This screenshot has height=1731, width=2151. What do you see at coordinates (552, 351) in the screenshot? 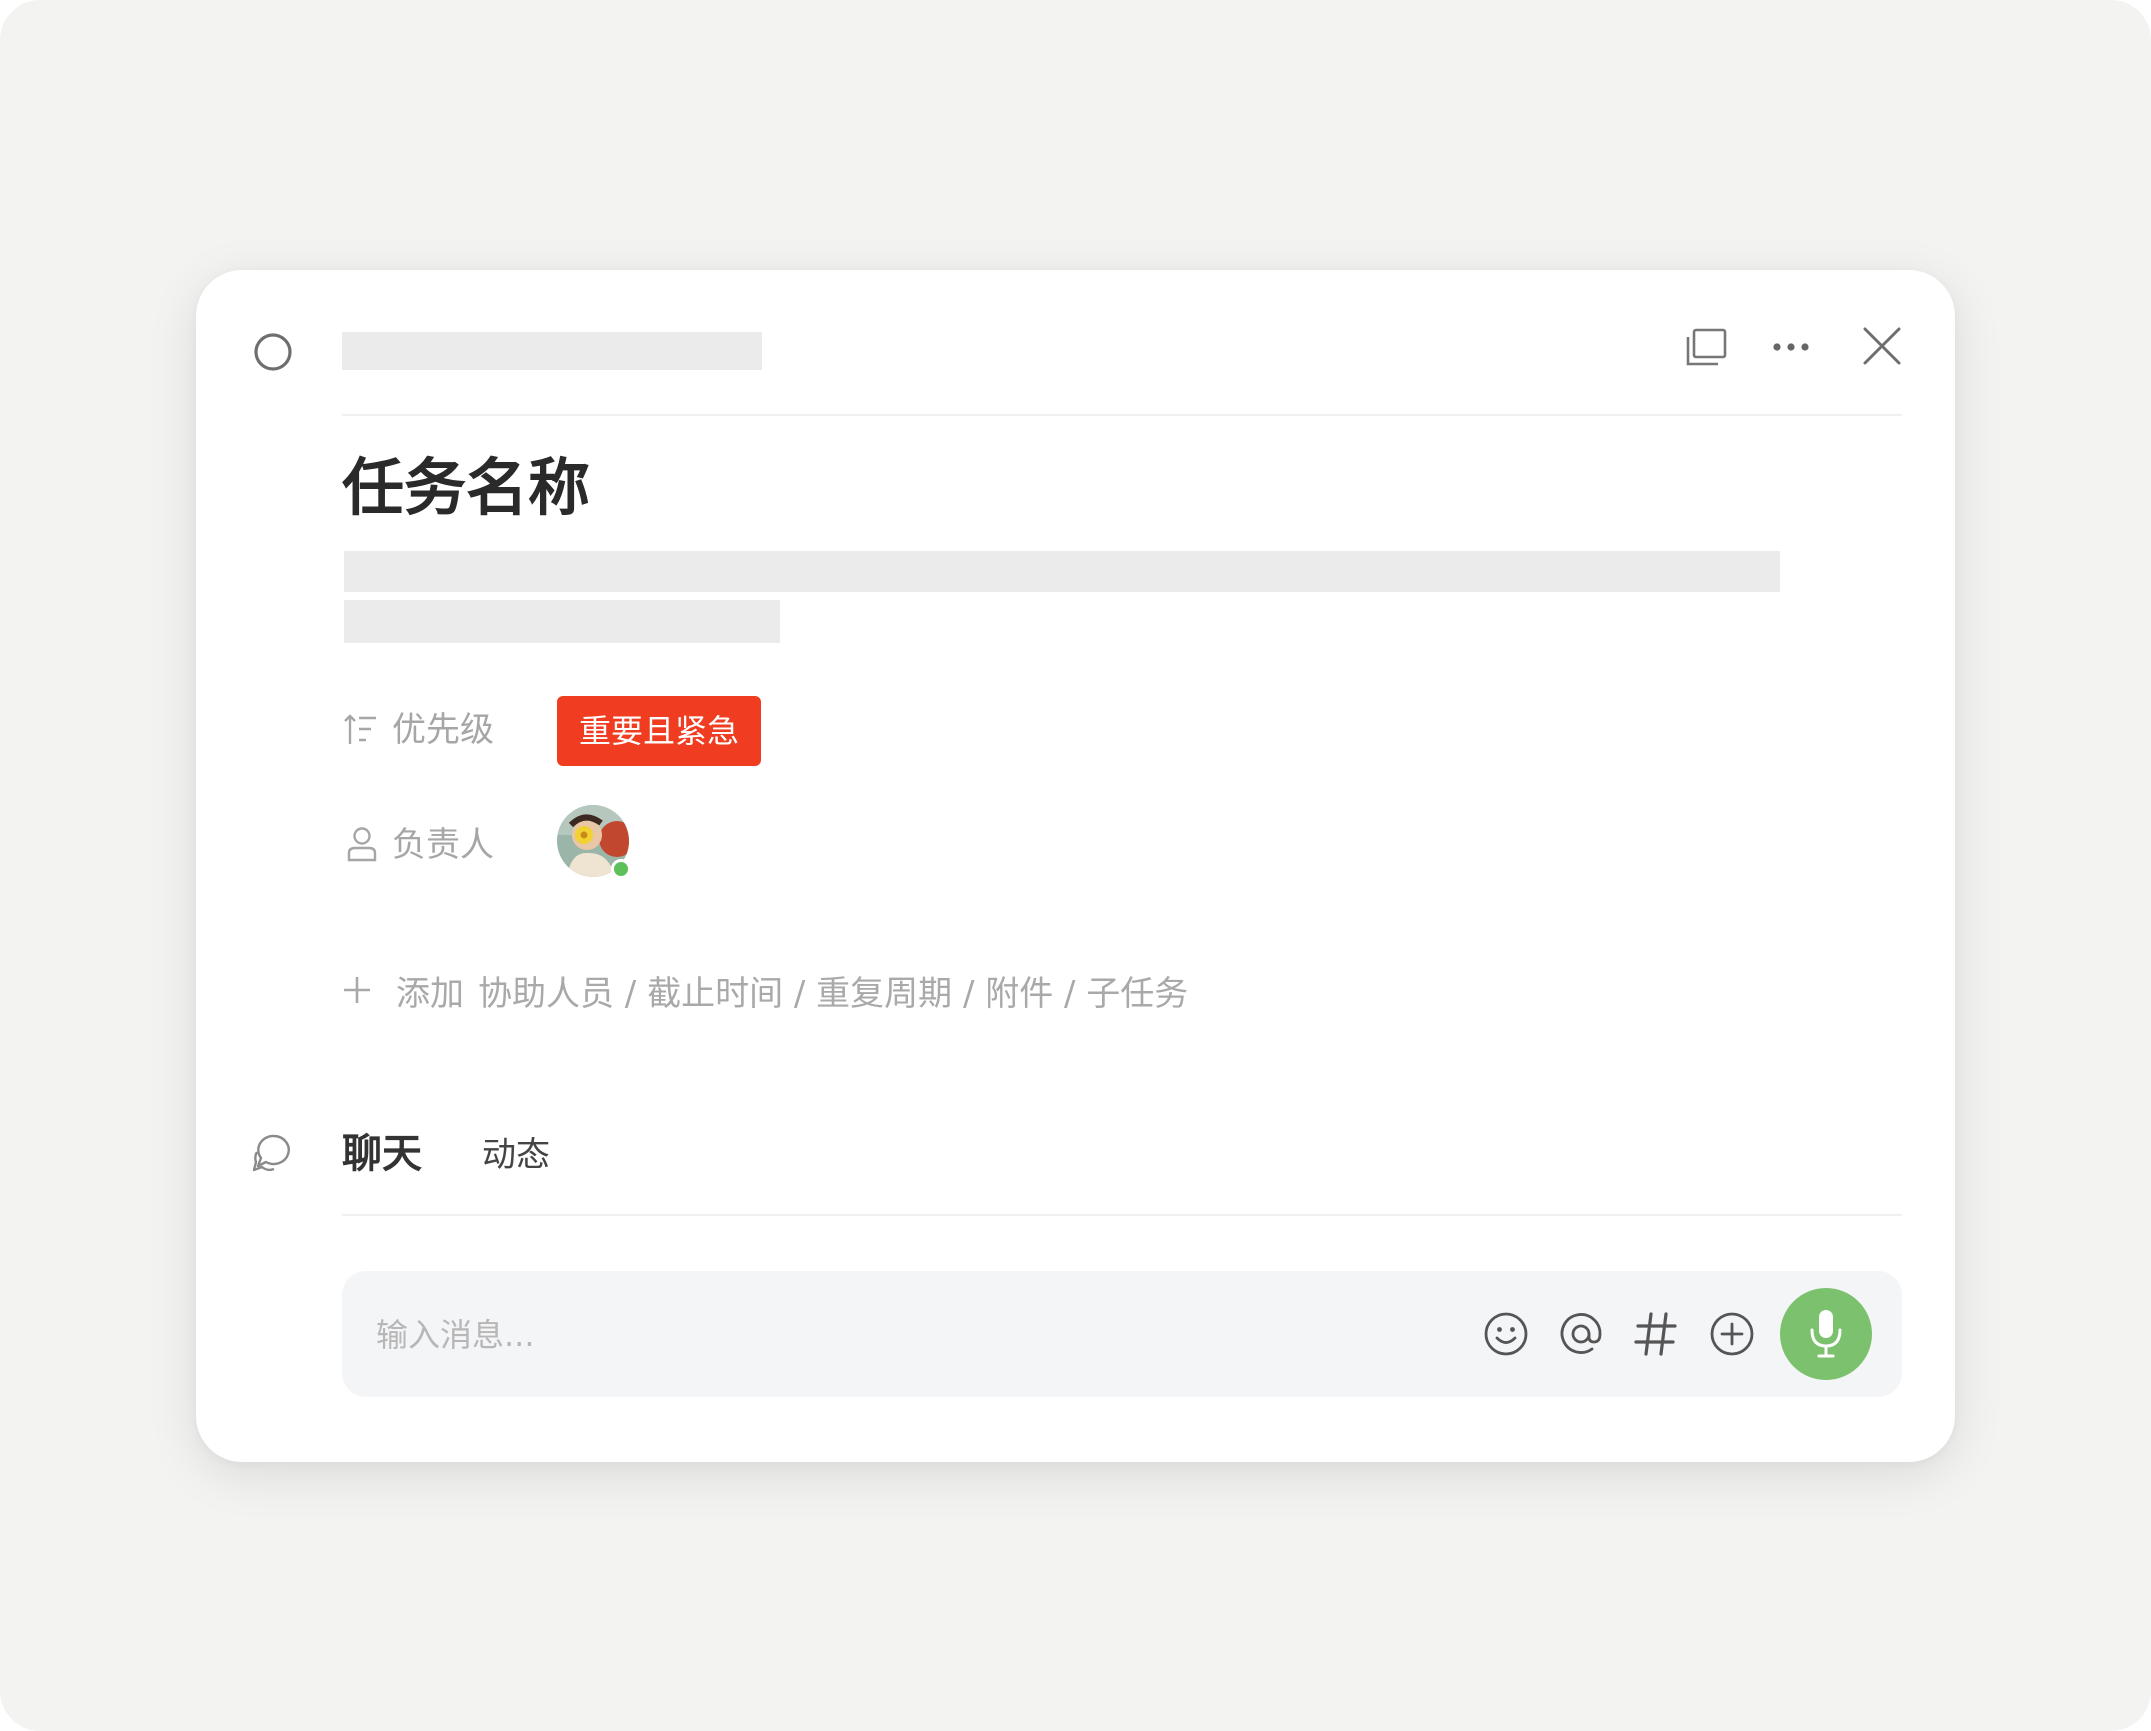
I see `breadcrumb-placeholder` at bounding box center [552, 351].